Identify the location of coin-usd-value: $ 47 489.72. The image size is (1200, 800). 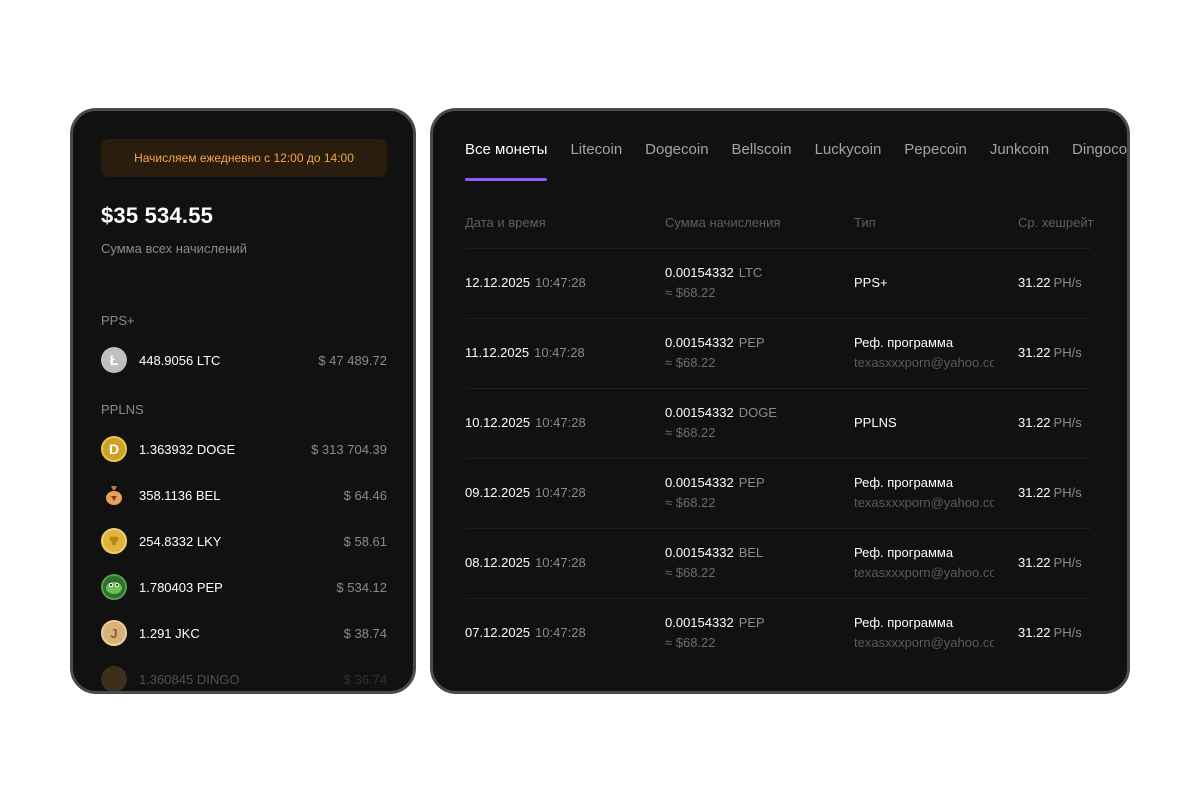
(352, 360).